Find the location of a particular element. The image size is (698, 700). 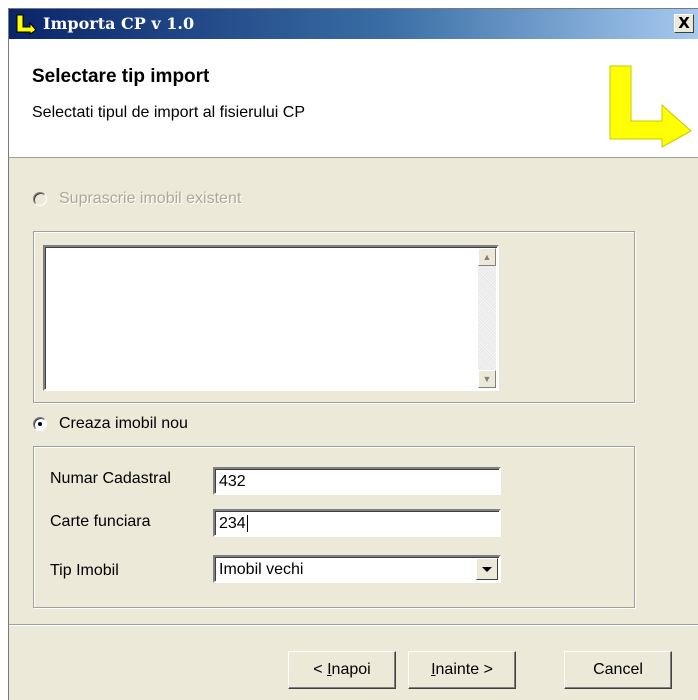

overwrite-label: Suprascrie imobil existent is located at coordinates (150, 198).